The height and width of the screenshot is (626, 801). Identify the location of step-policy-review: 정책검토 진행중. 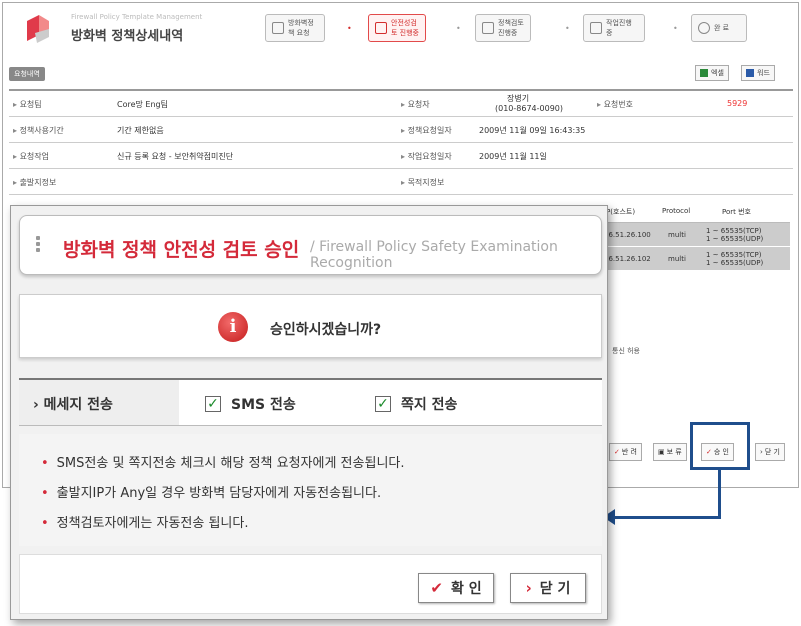
(503, 28).